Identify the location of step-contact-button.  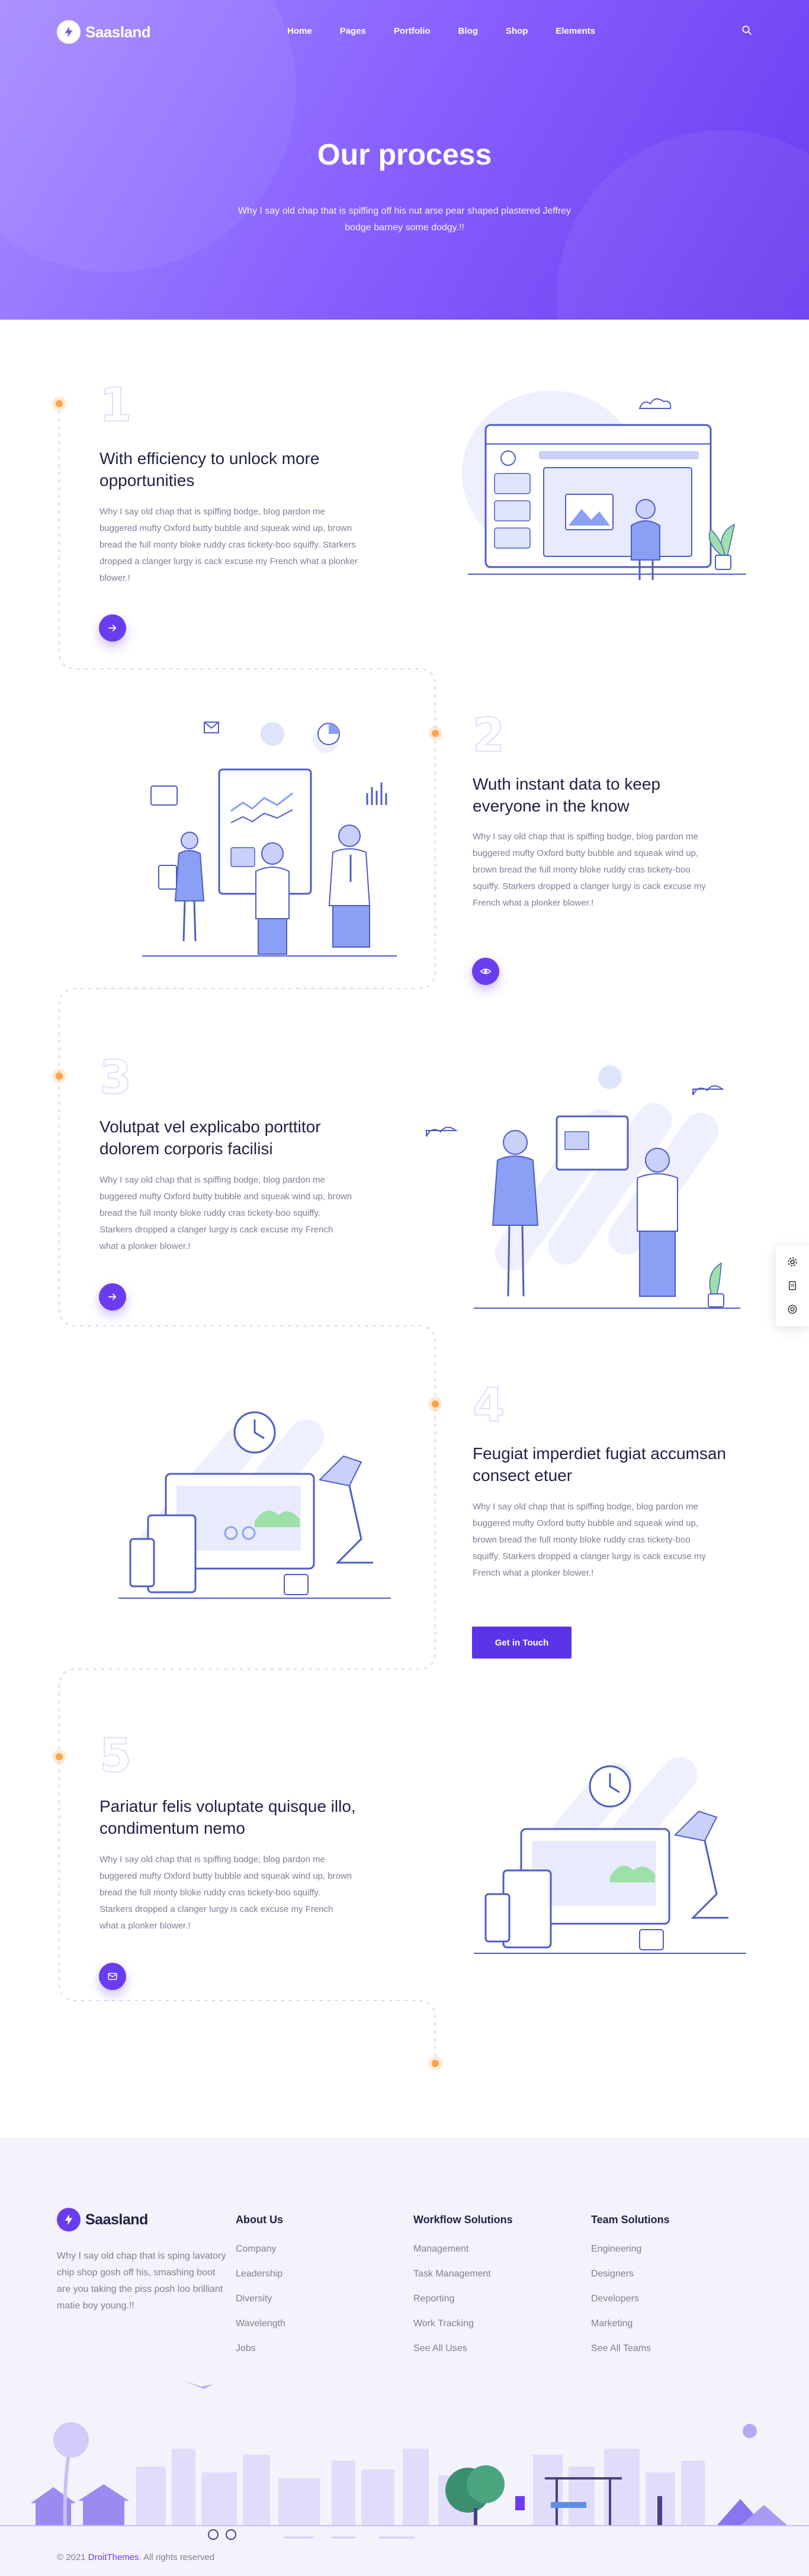
(112, 1976).